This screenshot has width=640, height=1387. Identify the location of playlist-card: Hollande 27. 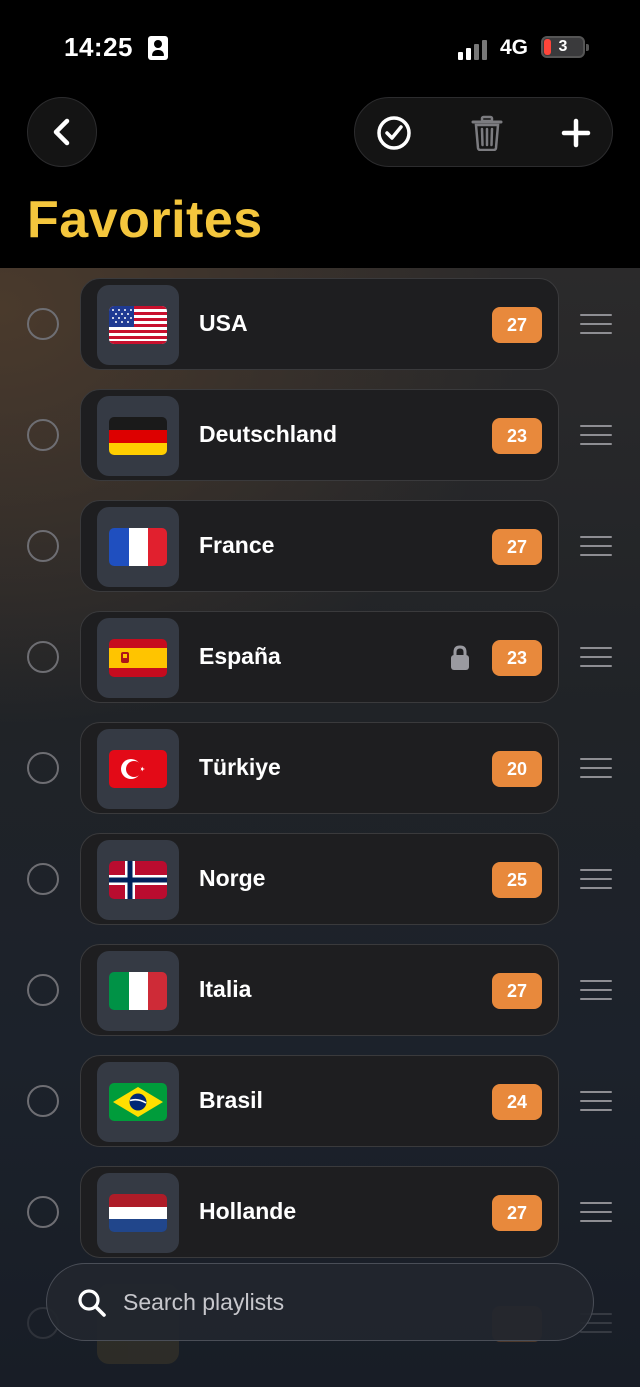
(319, 1212).